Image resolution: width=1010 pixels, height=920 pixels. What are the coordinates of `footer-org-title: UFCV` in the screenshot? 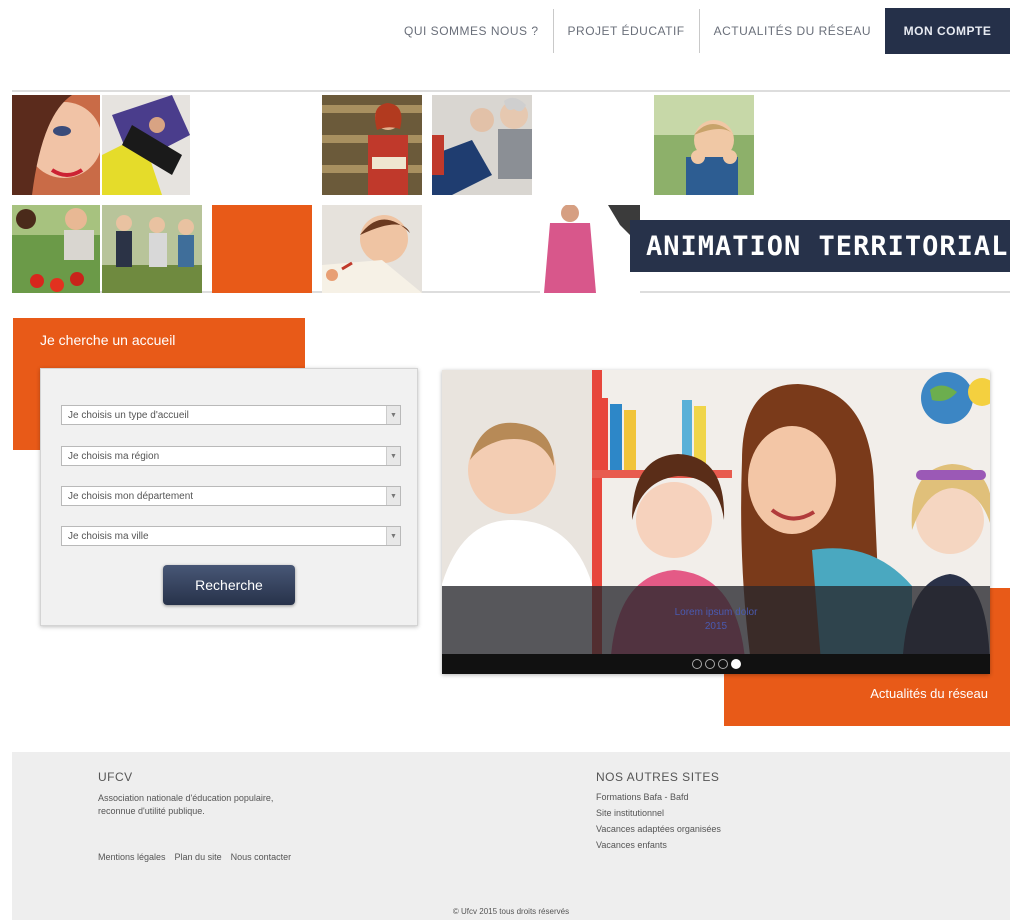 It's located at (115, 777).